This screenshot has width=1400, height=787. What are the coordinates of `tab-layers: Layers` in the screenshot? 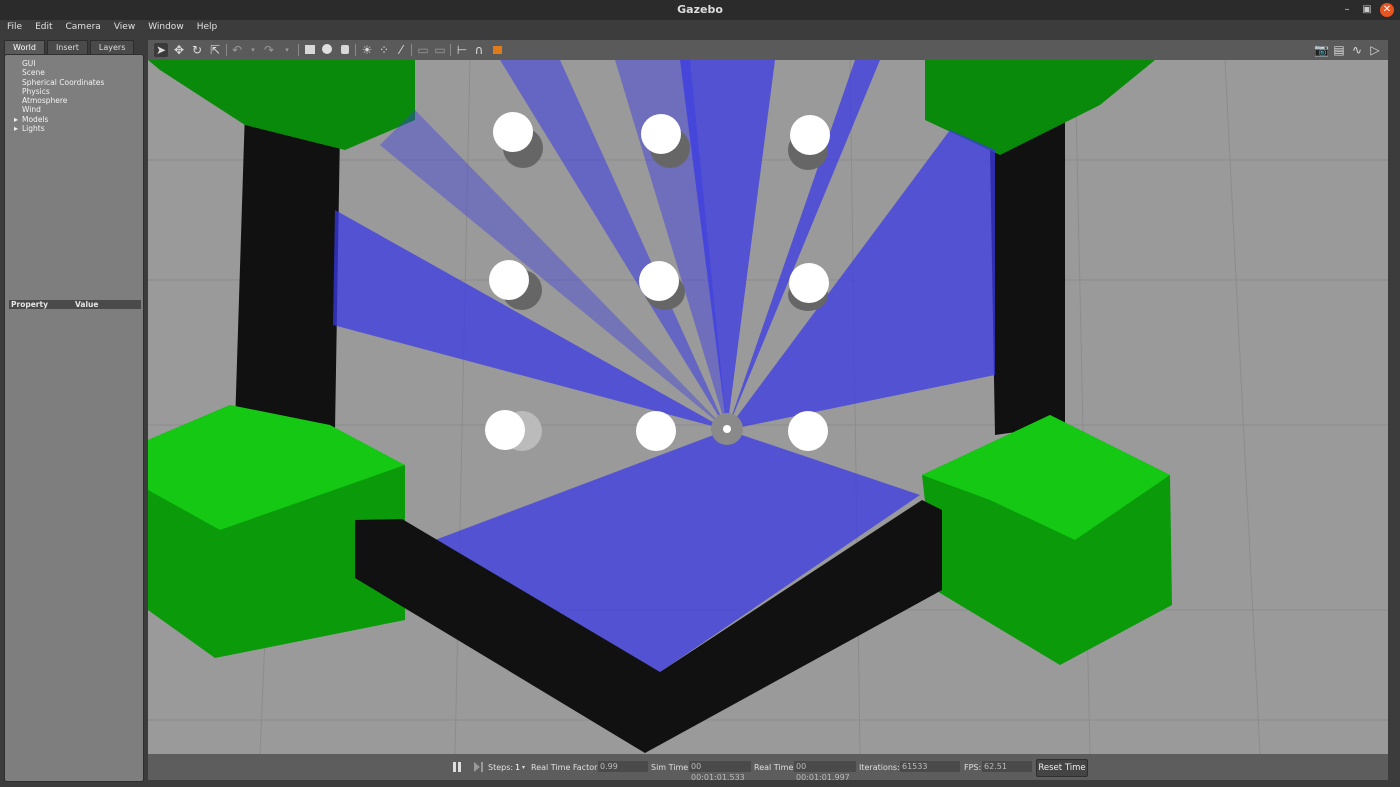 It's located at (112, 47).